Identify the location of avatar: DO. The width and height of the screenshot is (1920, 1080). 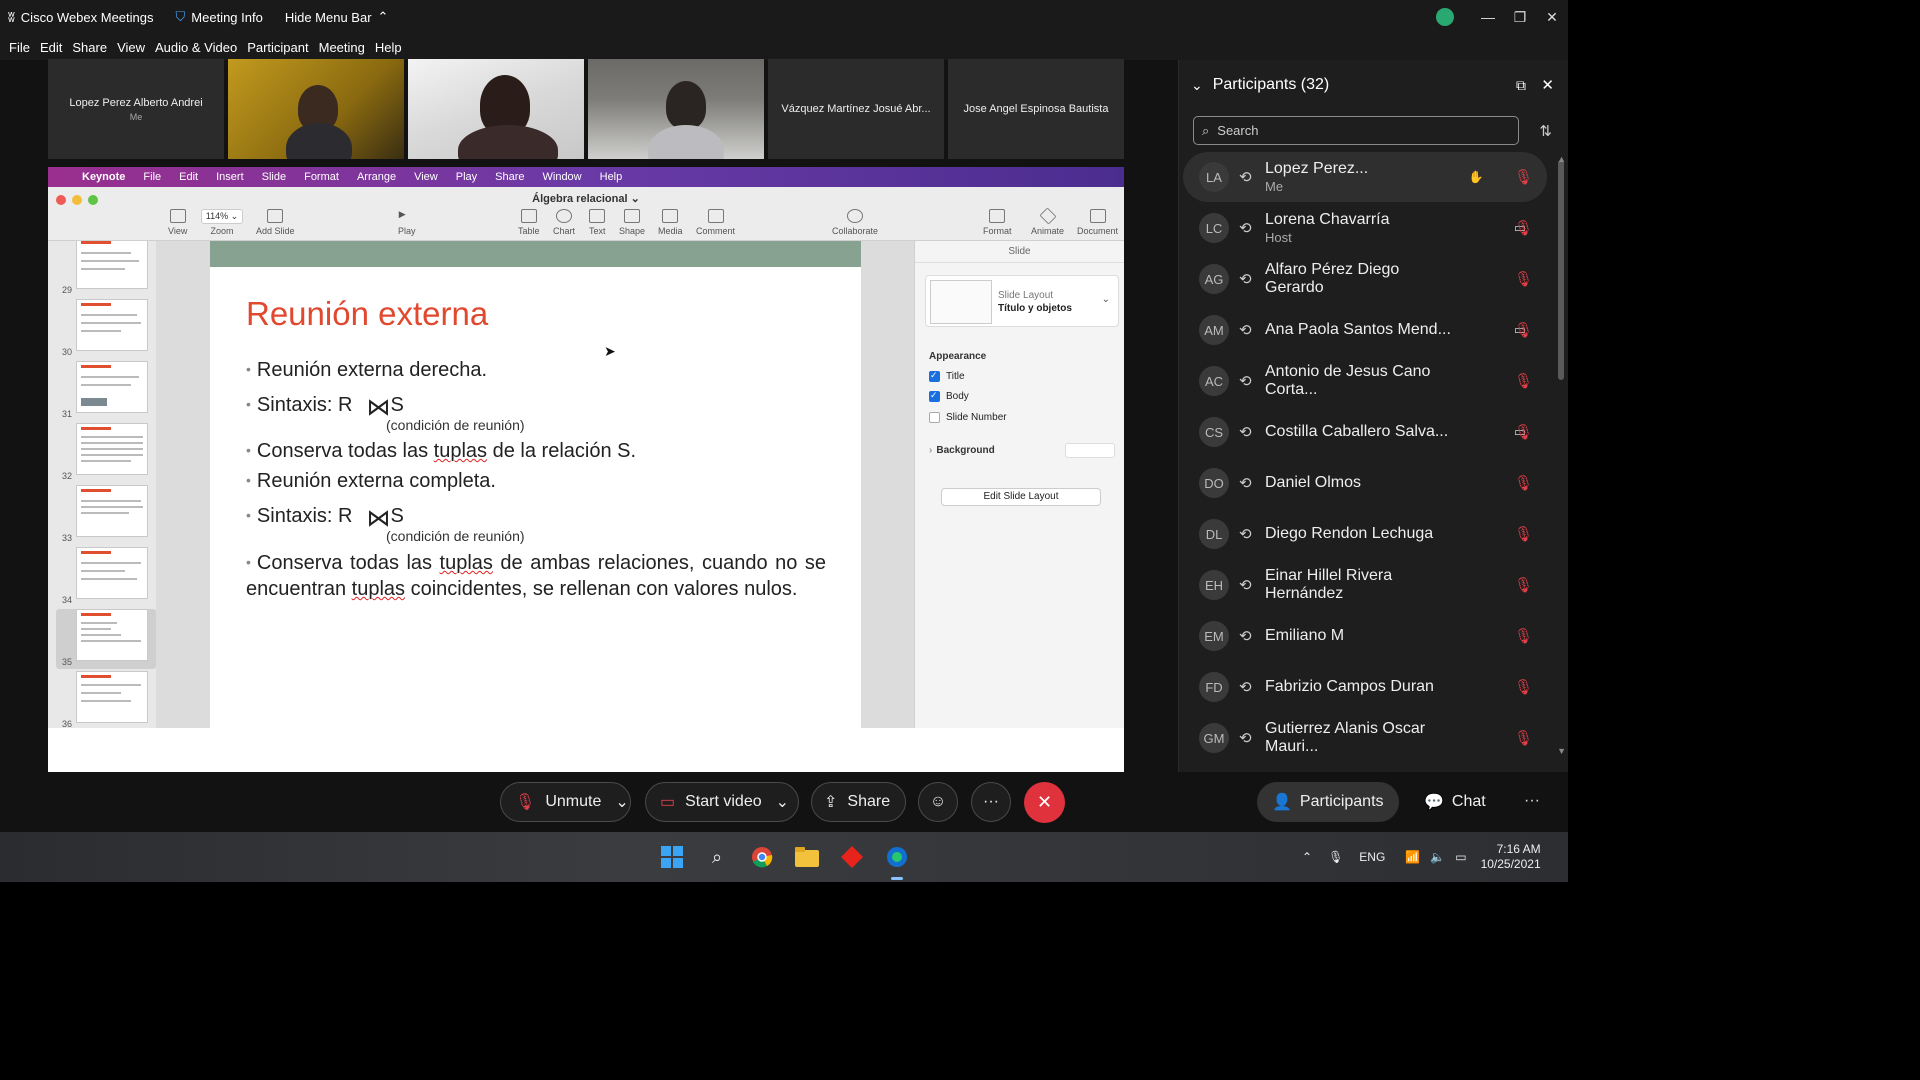
(1214, 483).